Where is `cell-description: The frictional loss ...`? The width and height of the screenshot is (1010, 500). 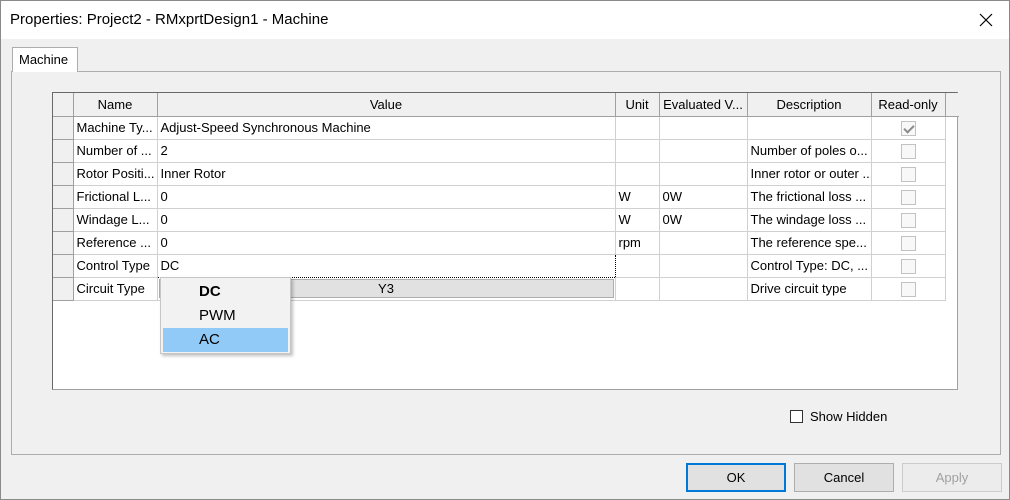 cell-description: The frictional loss ... is located at coordinates (809, 197).